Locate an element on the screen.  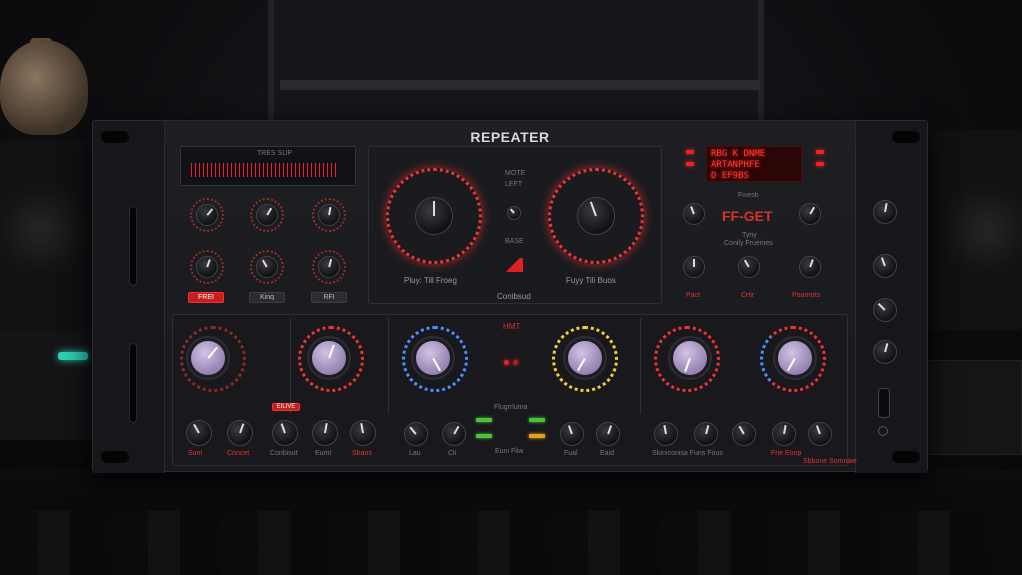
delay-dial-right is located at coordinates (596, 216).